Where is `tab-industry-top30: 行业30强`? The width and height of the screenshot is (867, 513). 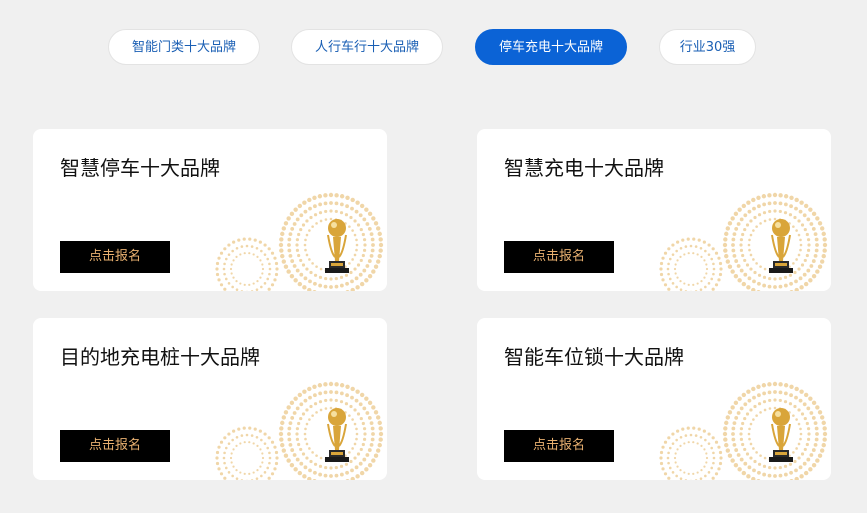 tab-industry-top30: 行业30强 is located at coordinates (707, 47).